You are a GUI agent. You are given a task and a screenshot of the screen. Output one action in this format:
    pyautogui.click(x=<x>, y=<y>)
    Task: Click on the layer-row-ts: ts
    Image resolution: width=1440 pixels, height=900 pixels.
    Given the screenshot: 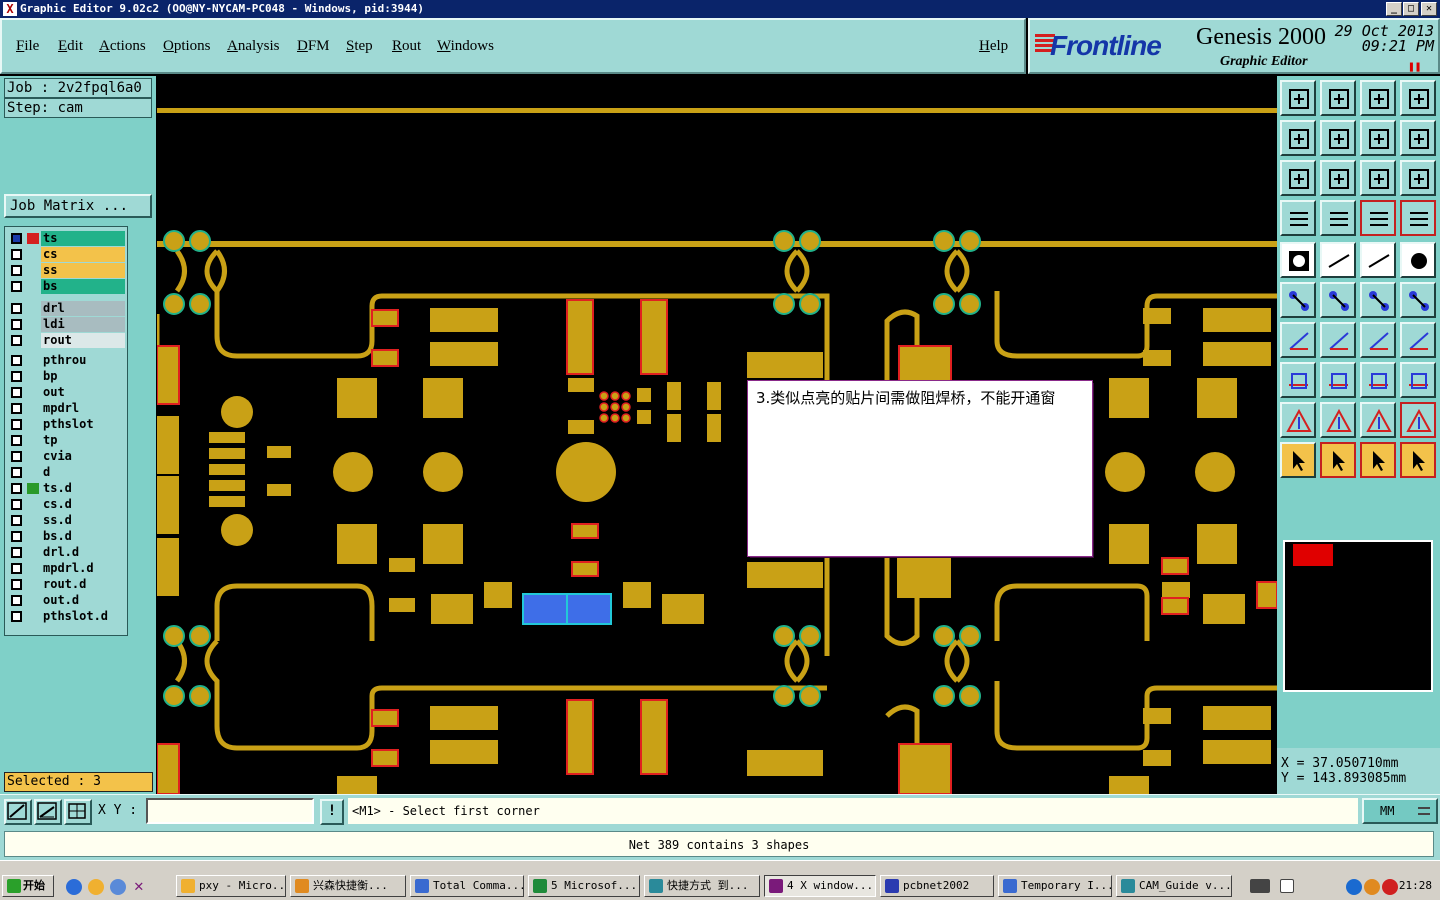 What is the action you would take?
    pyautogui.click(x=67, y=238)
    